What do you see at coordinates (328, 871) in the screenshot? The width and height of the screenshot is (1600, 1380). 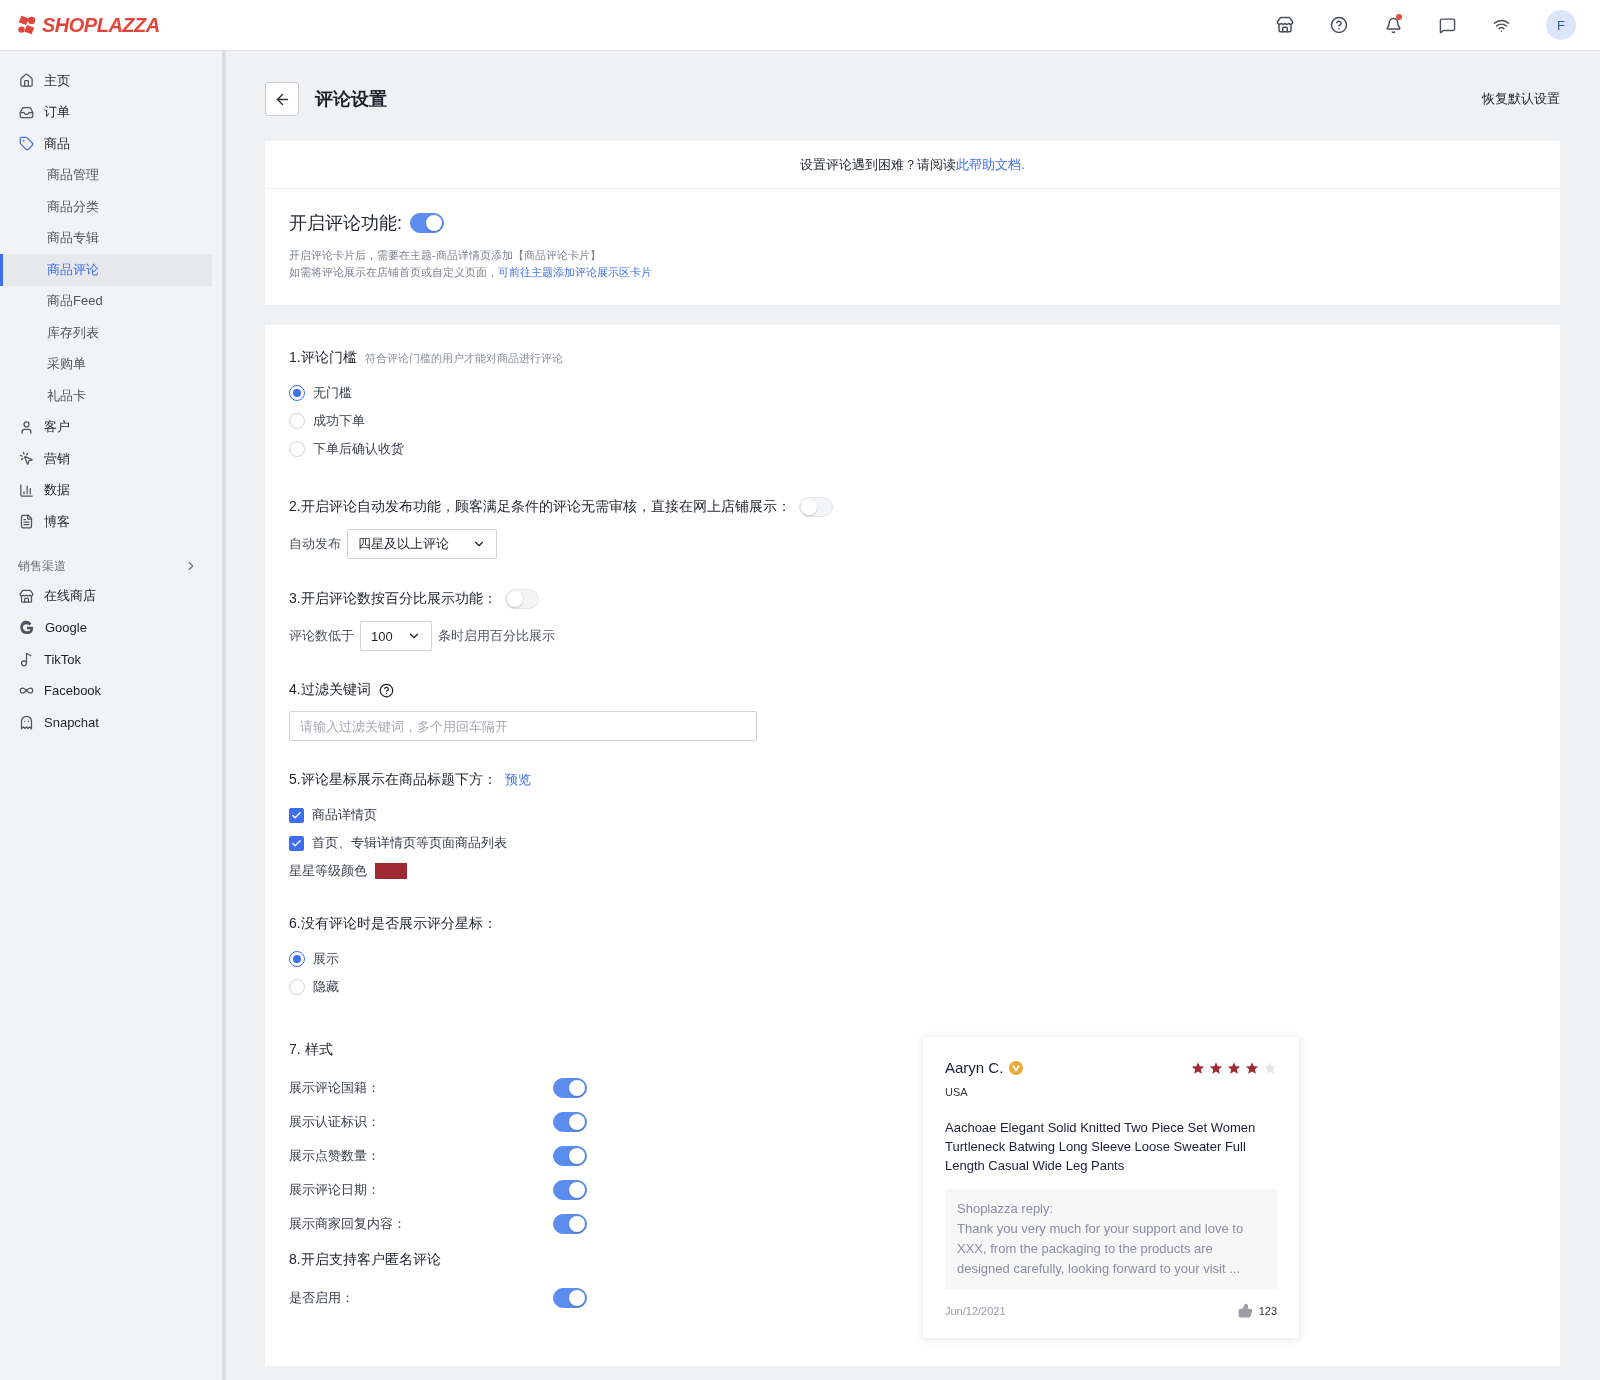 I see `field-label: 星星等级颜色` at bounding box center [328, 871].